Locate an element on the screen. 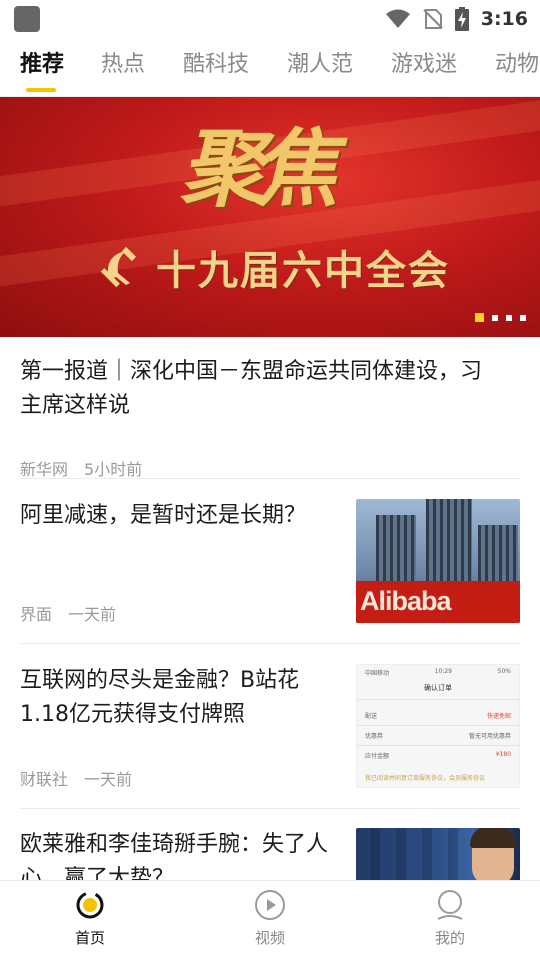  tab-tech: 酷科技 is located at coordinates (216, 70).